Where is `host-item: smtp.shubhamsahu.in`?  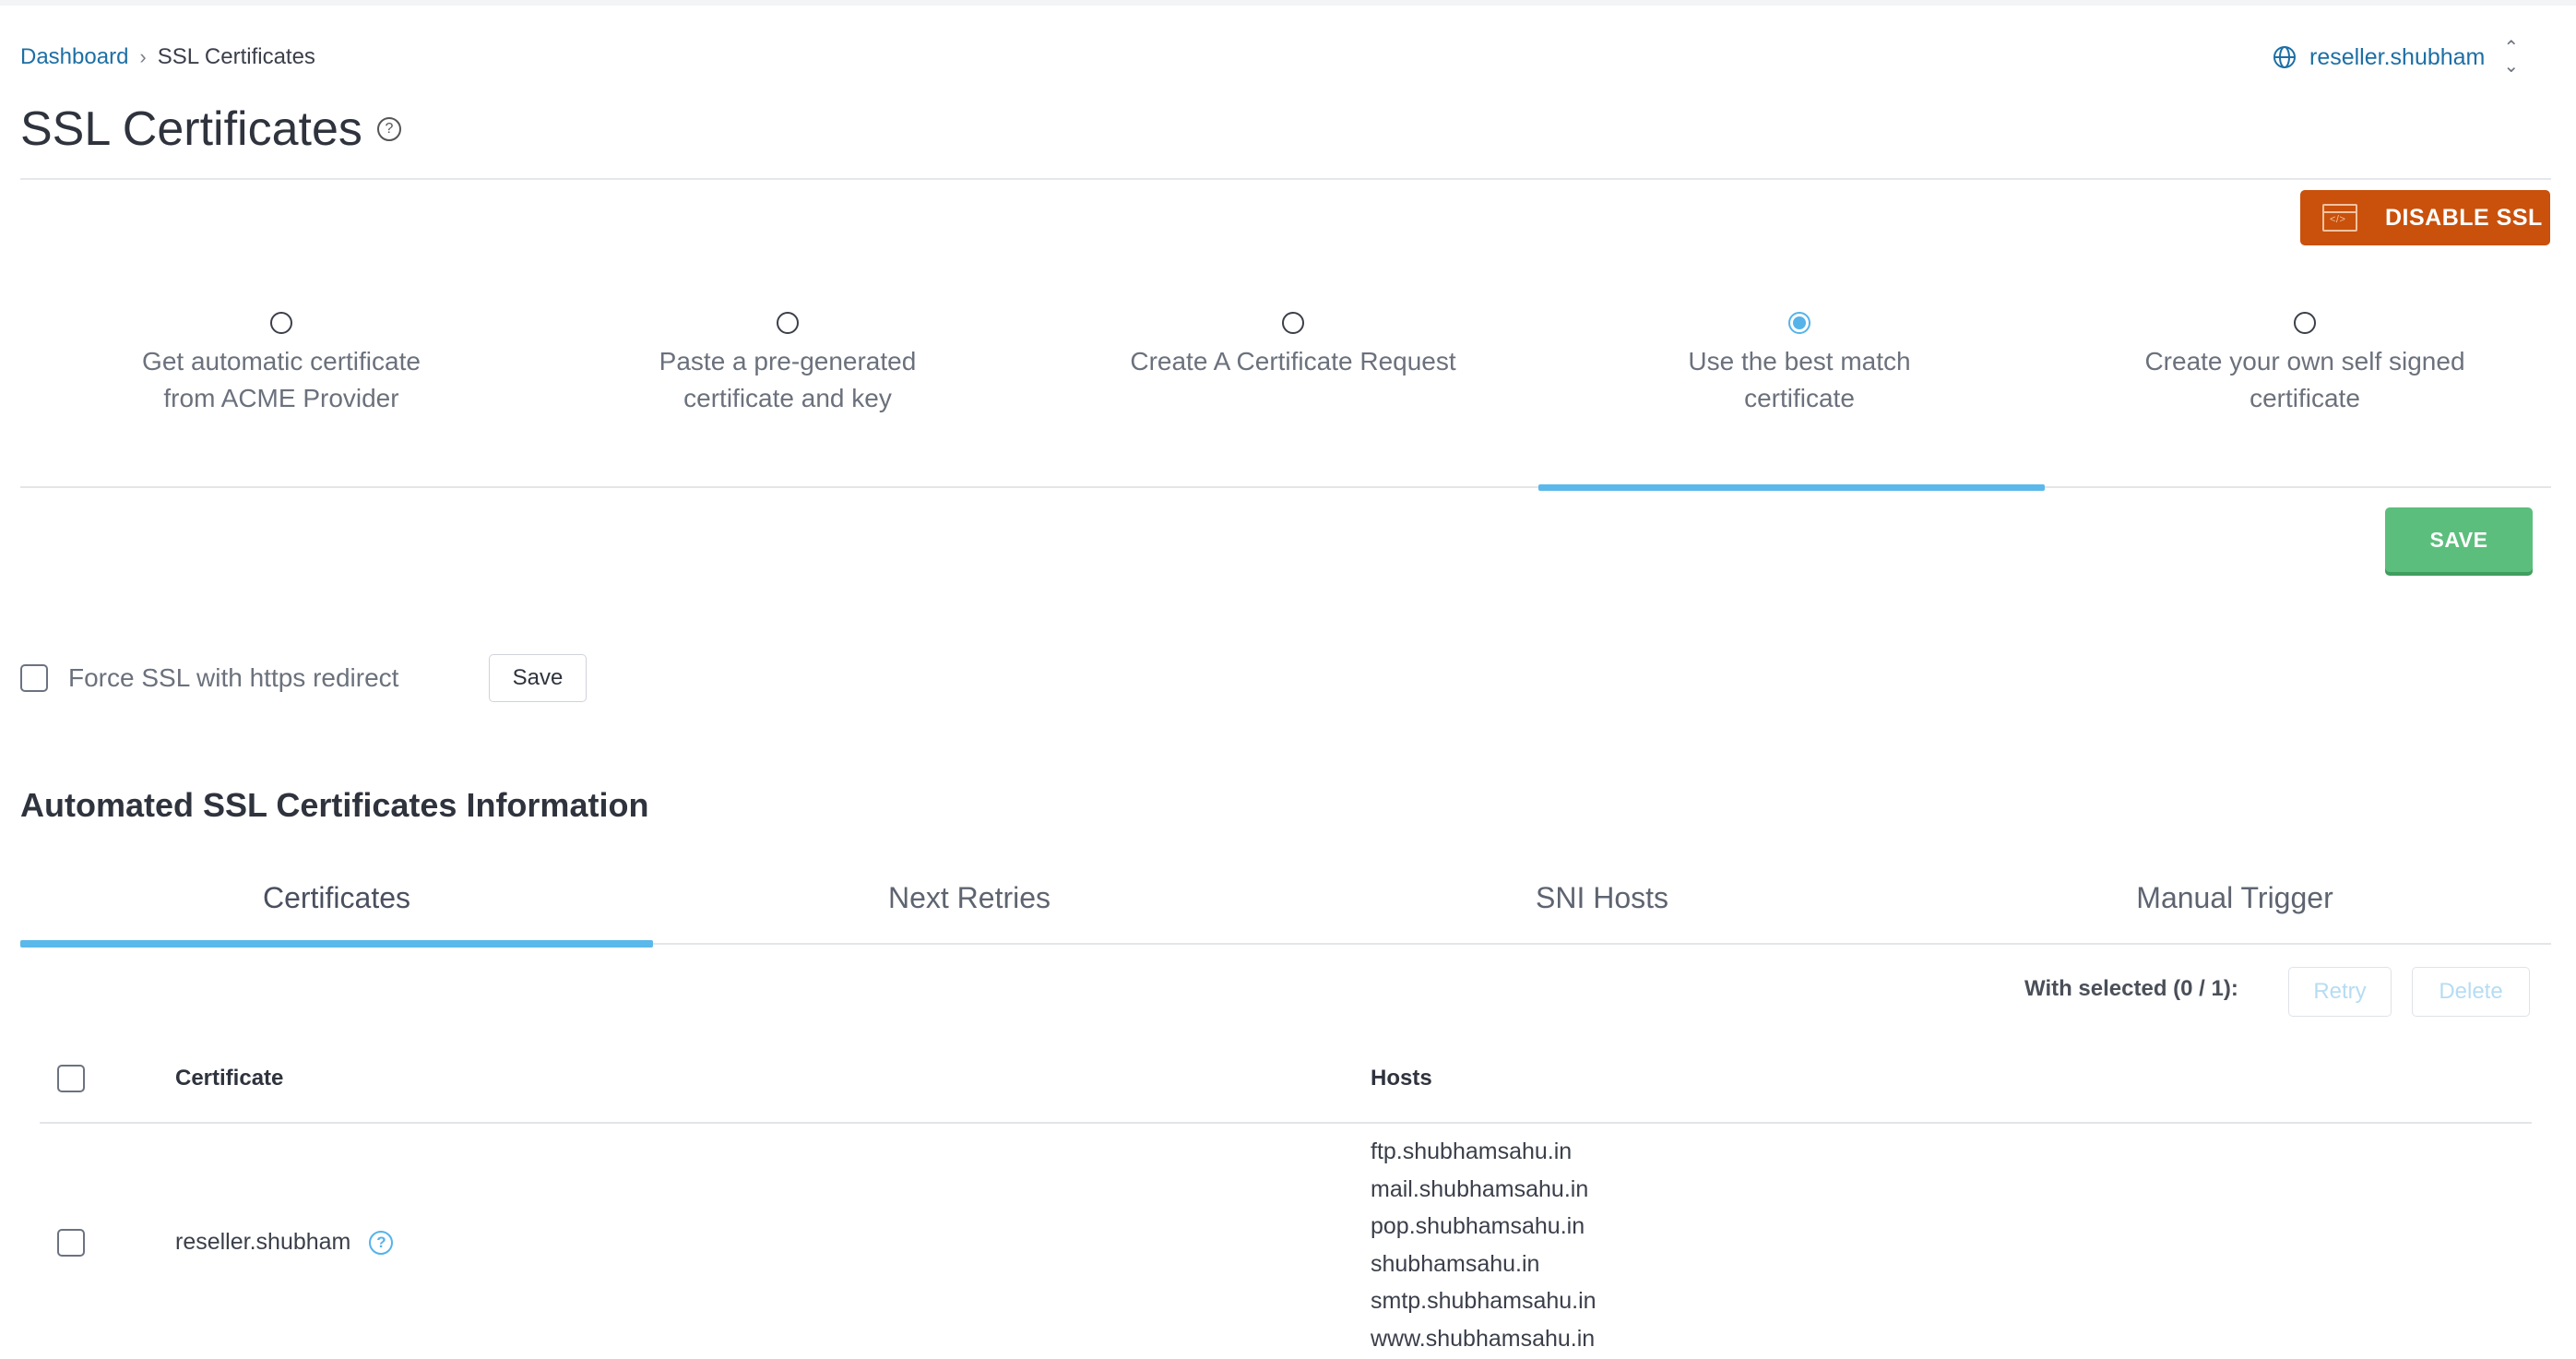 host-item: smtp.shubhamsahu.in is located at coordinates (1484, 1301).